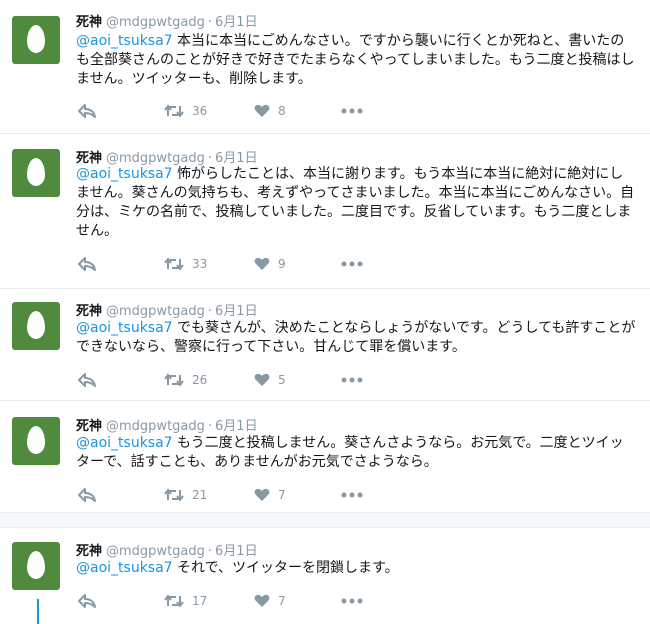 The height and width of the screenshot is (624, 650). Describe the element at coordinates (185, 111) in the screenshot. I see `retweet-button: 36` at that location.